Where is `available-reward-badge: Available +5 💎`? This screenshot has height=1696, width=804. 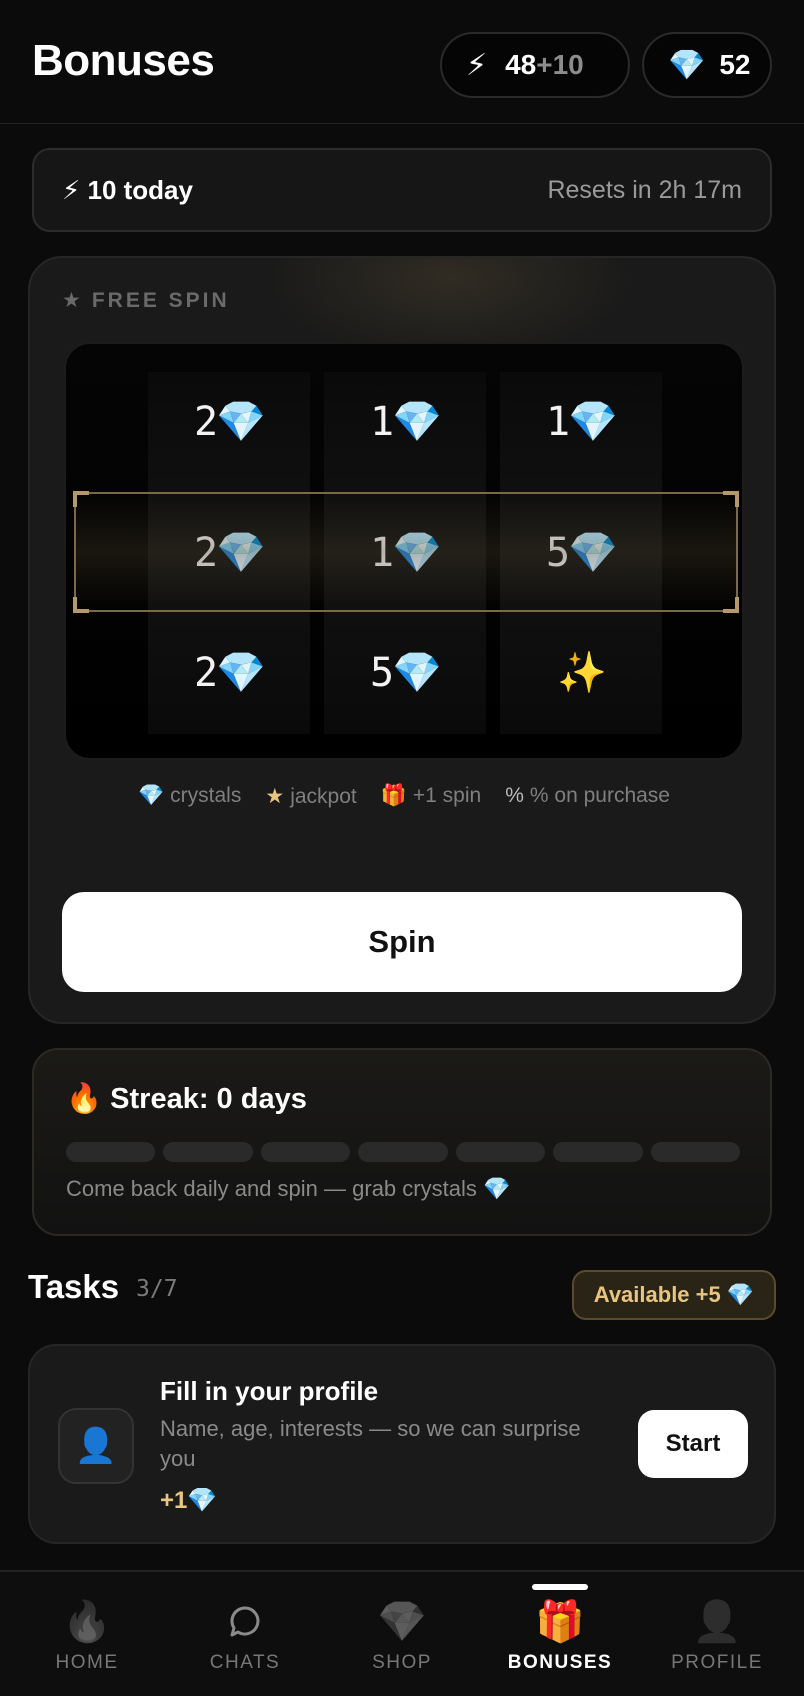 available-reward-badge: Available +5 💎 is located at coordinates (674, 1295).